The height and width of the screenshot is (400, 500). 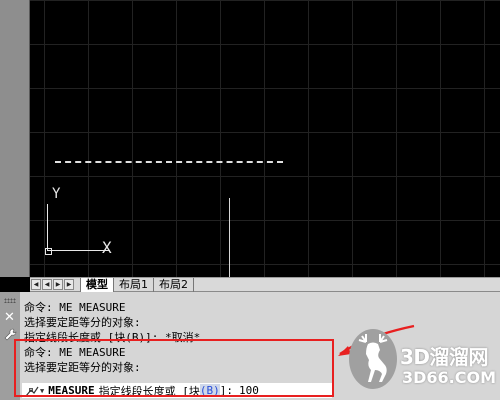 I want to click on ucs-y-label: Y, so click(x=56, y=194).